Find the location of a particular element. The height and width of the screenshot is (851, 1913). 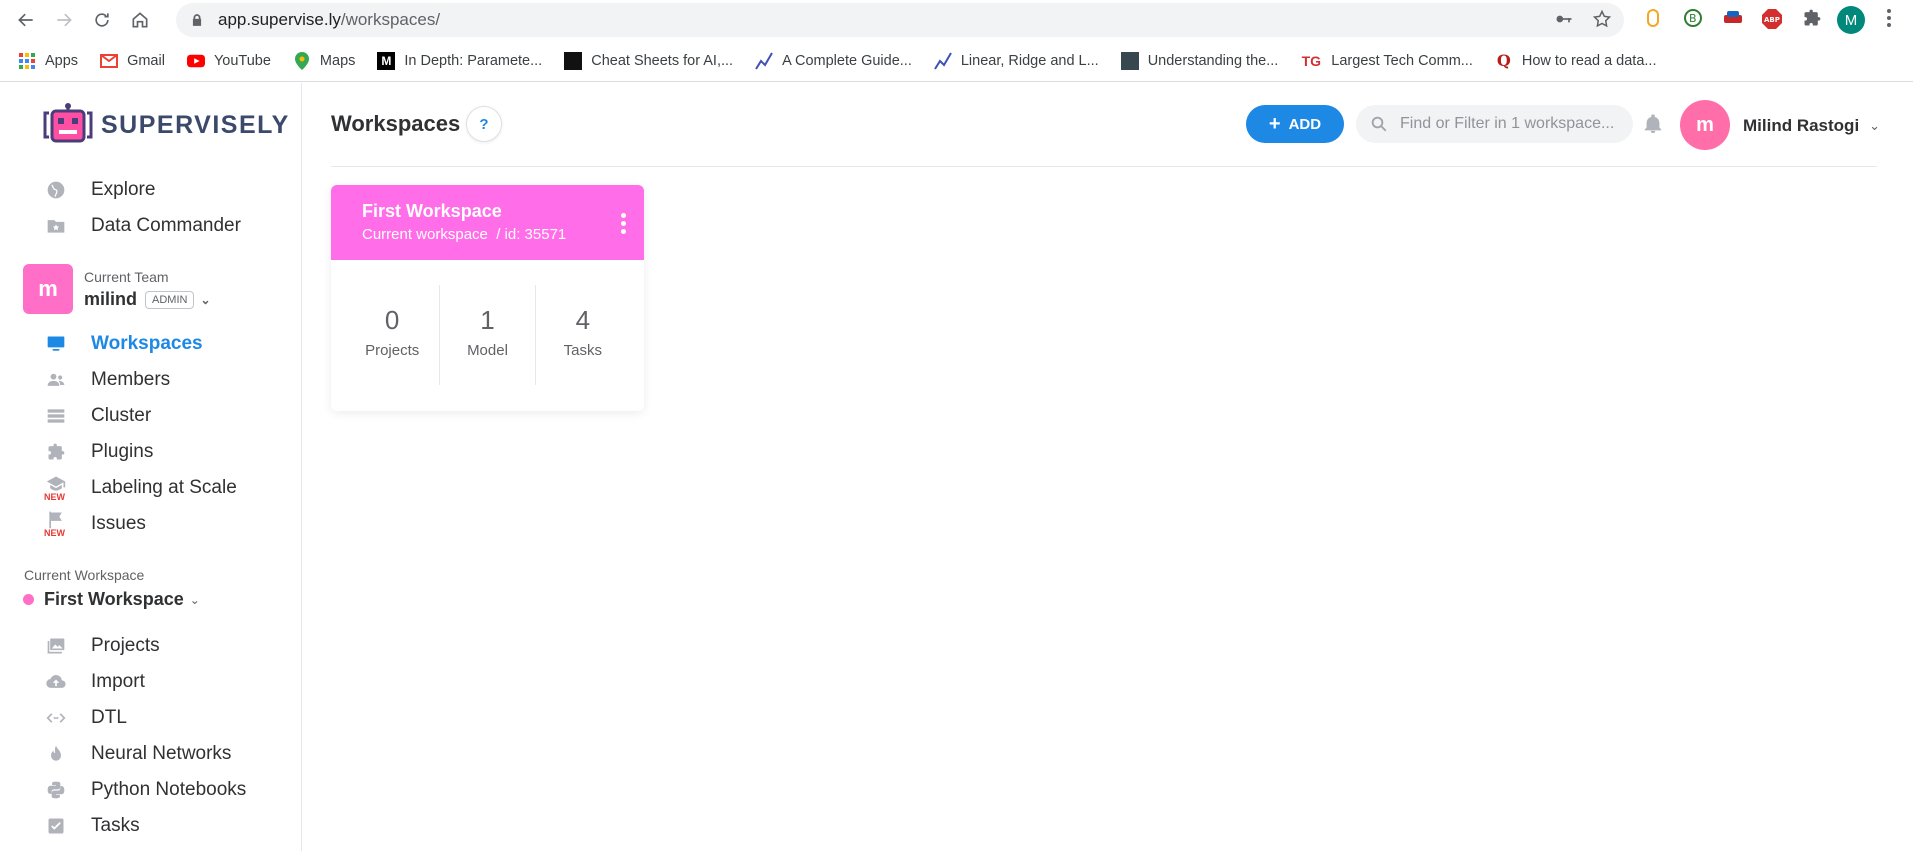

stat-models: 1 Model is located at coordinates (486, 335).